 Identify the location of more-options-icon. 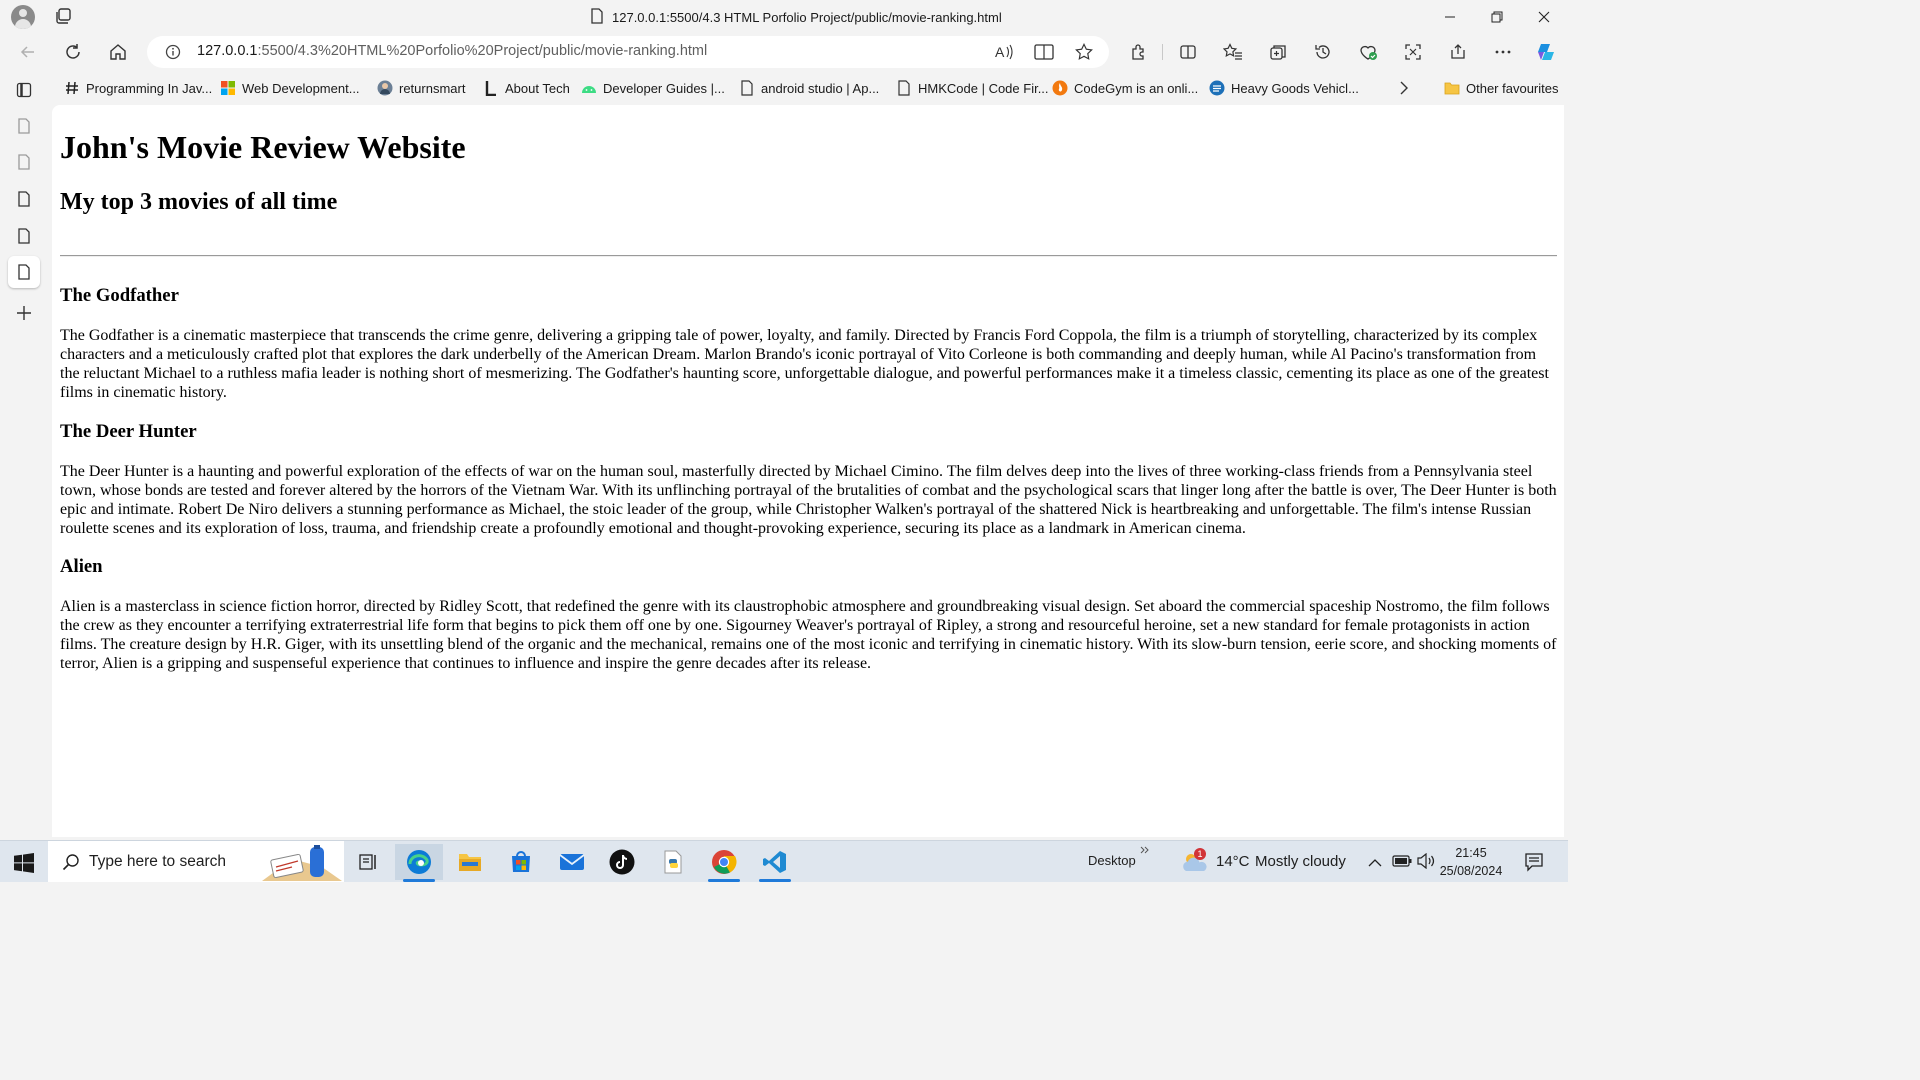
(1503, 52).